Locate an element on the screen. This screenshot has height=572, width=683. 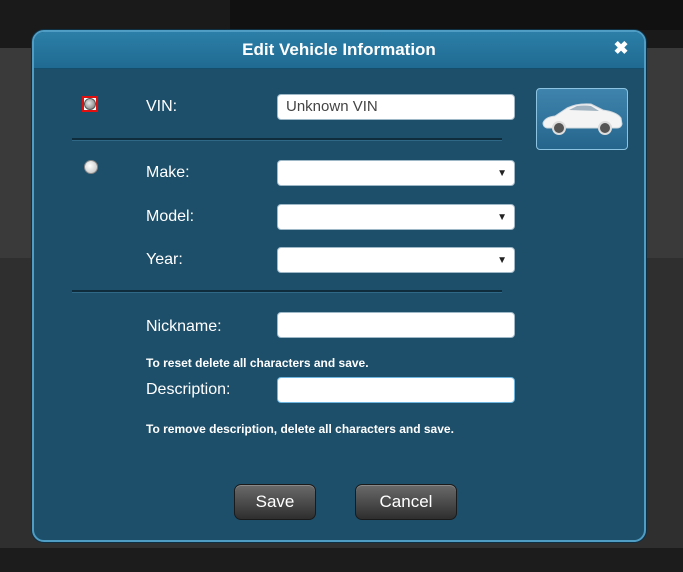
save-button: Save is located at coordinates (275, 502).